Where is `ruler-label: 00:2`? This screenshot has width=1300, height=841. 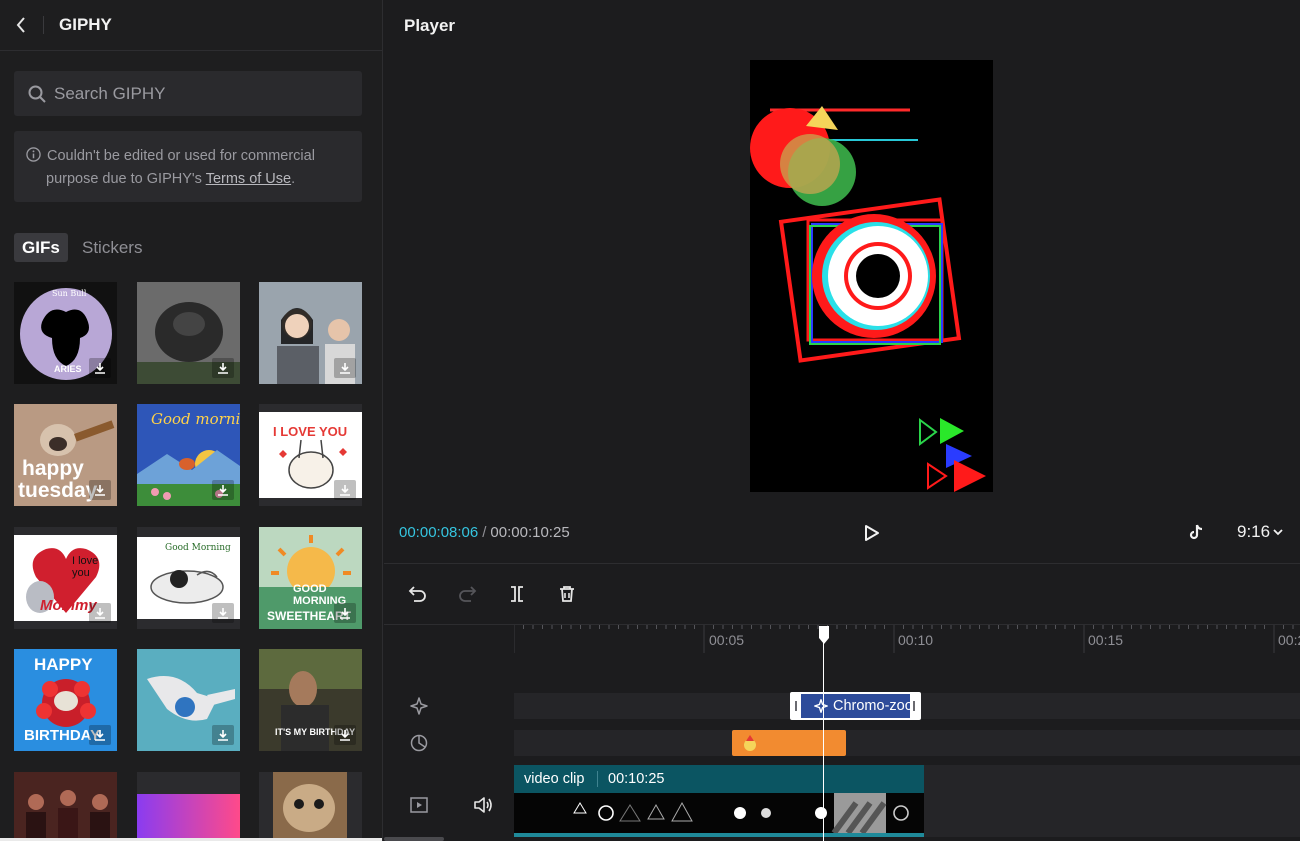 ruler-label: 00:2 is located at coordinates (1289, 640).